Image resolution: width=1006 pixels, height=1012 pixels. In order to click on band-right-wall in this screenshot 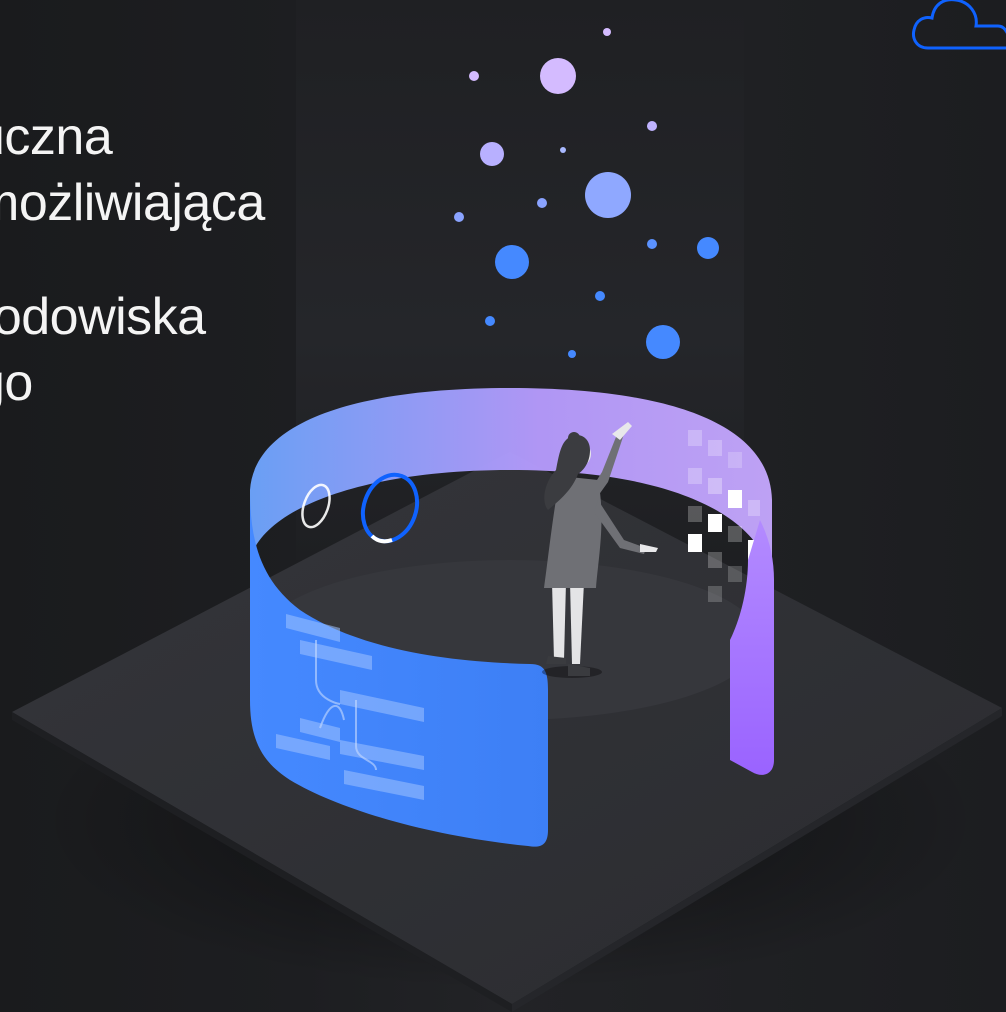, I will do `click(752, 647)`.